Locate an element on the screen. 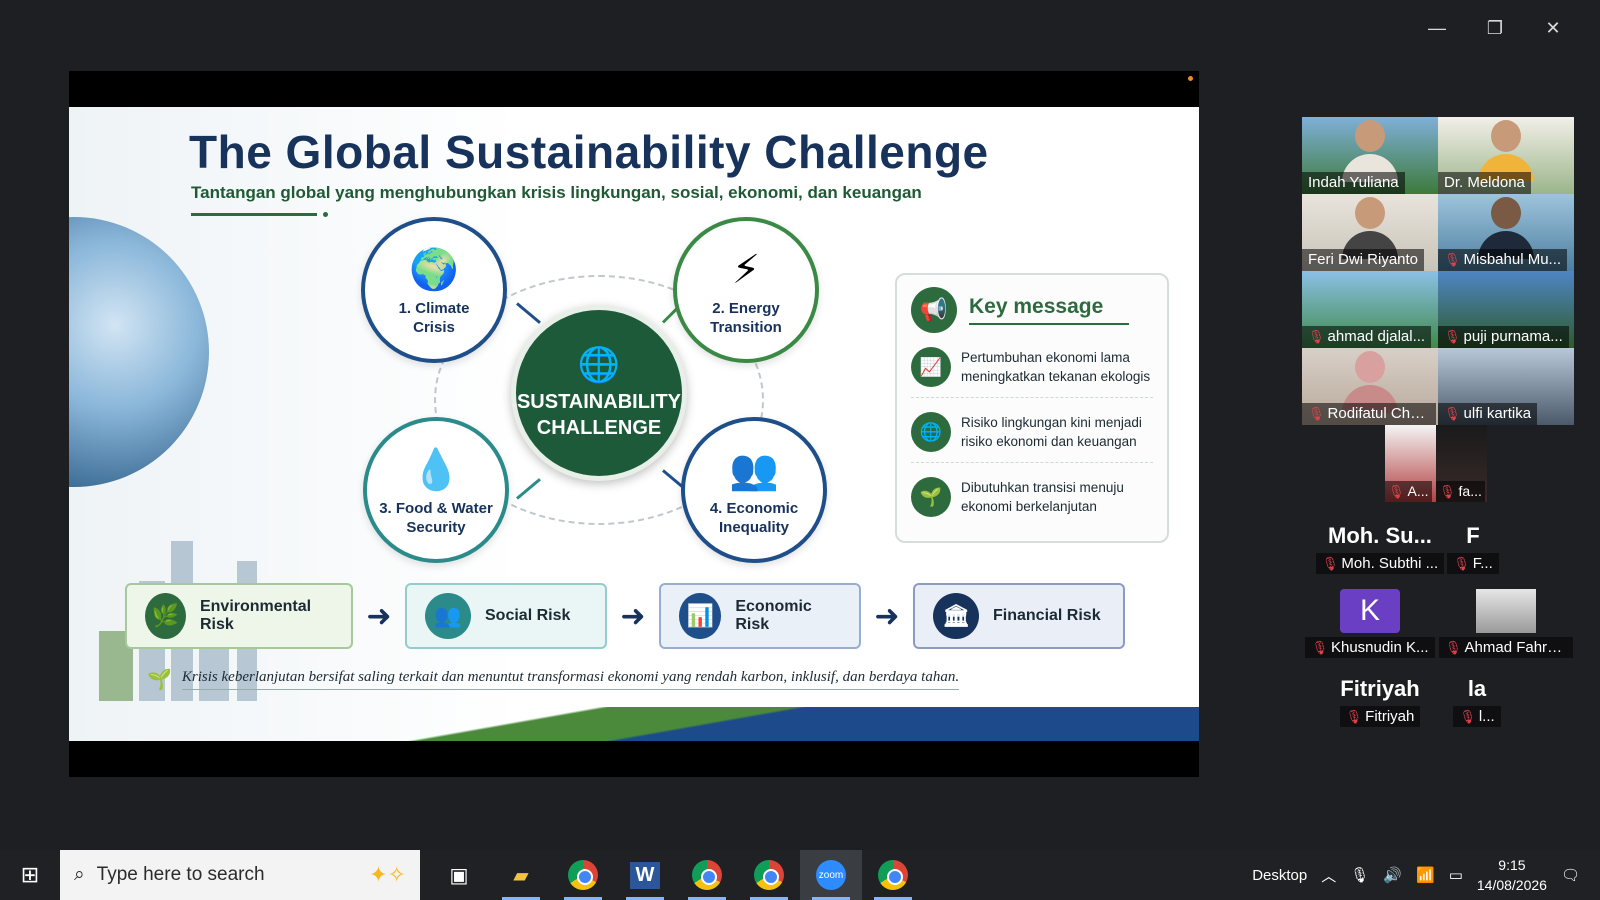  key-message-title: Key message is located at coordinates (1049, 310).